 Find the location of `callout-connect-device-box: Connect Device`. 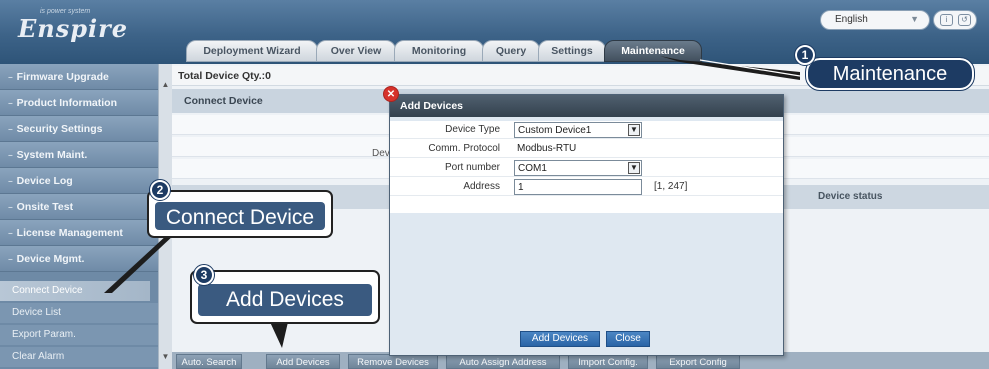

callout-connect-device-box: Connect Device is located at coordinates (240, 214).